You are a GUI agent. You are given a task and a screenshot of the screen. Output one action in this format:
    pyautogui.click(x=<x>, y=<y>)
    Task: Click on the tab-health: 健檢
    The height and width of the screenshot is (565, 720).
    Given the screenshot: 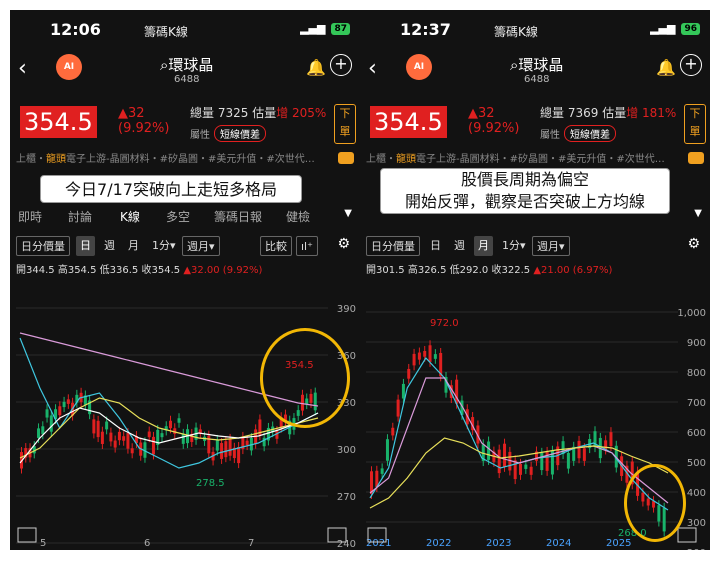 What is the action you would take?
    pyautogui.click(x=298, y=216)
    